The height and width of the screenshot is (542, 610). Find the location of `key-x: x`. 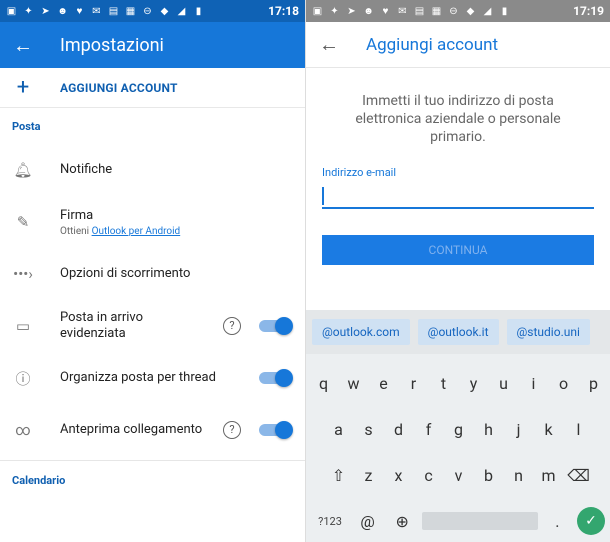

key-x: x is located at coordinates (399, 475).